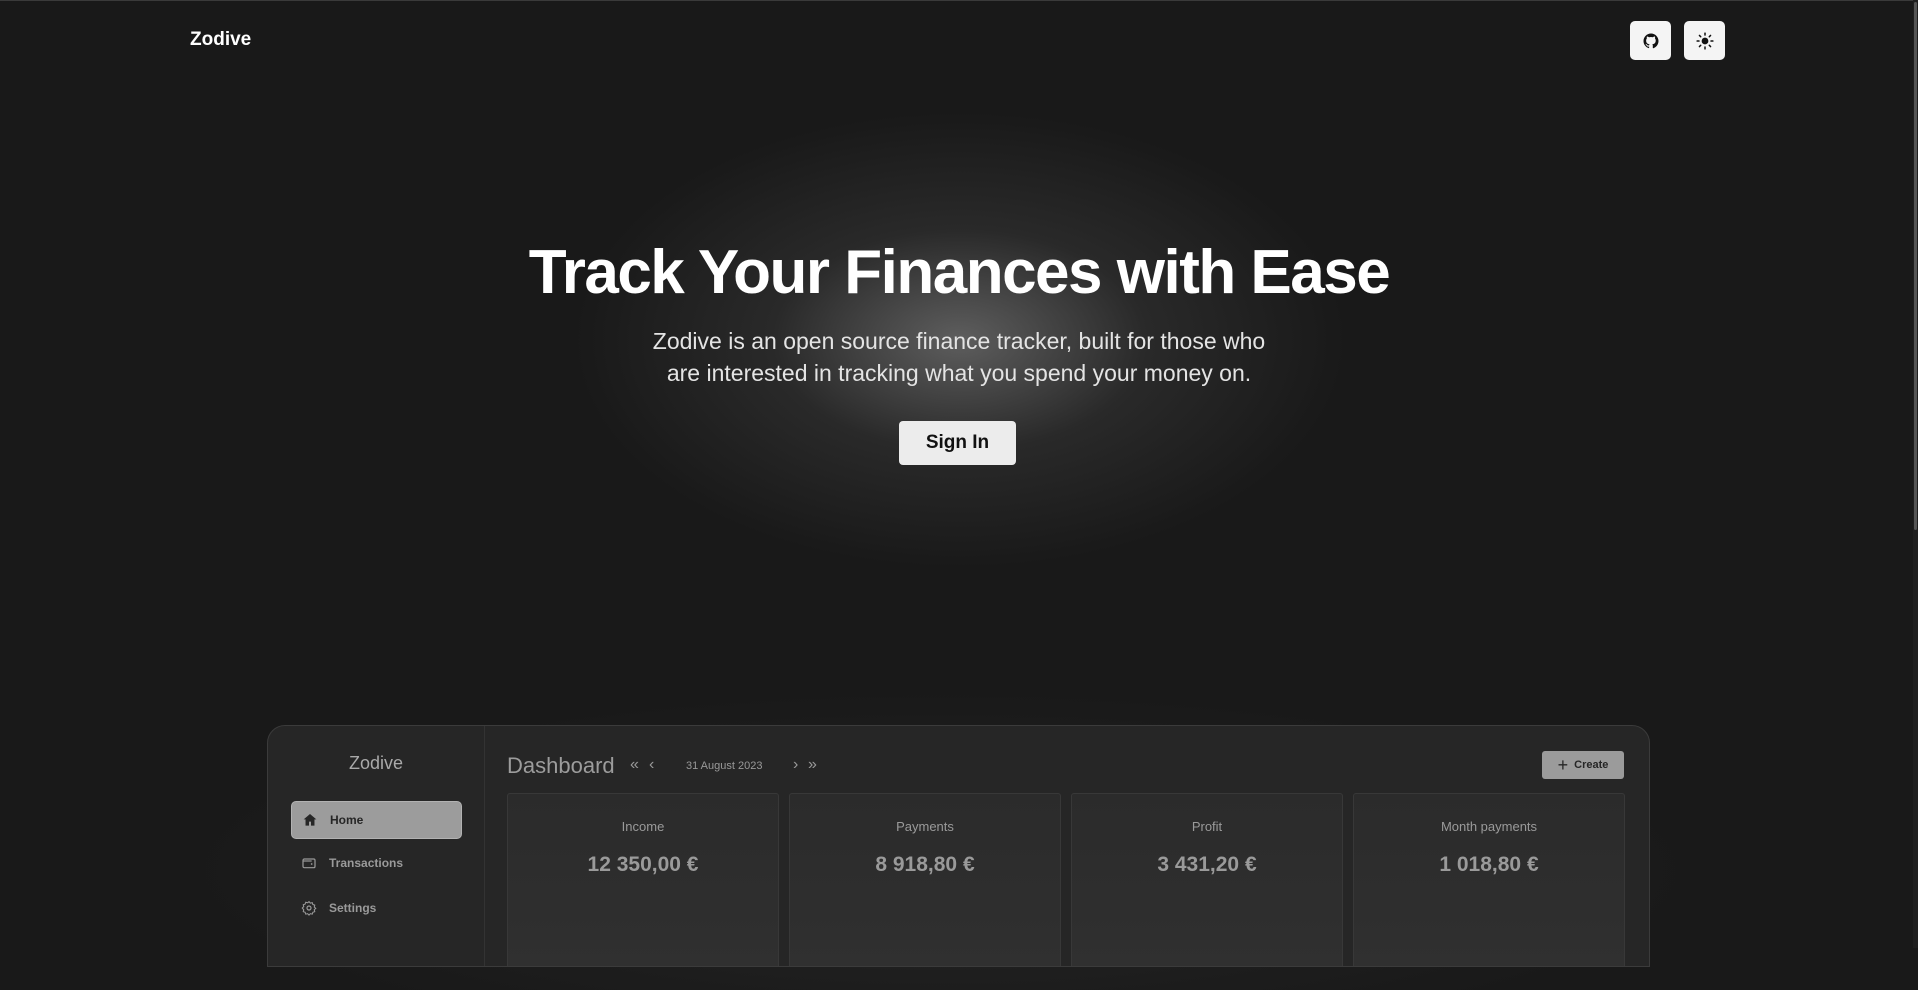  I want to click on hero-title: Track Your Finances with Ease, so click(959, 272).